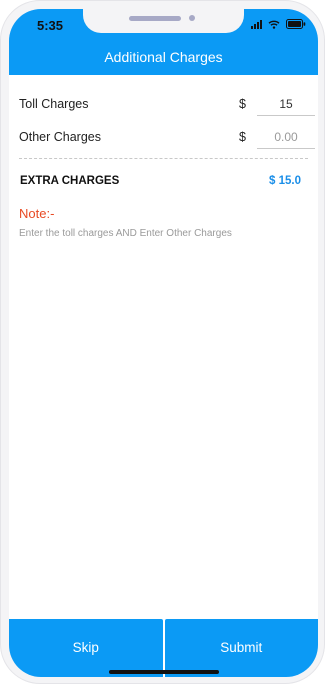 The image size is (325, 684). Describe the element at coordinates (37, 213) in the screenshot. I see `note-title: Note:-` at that location.